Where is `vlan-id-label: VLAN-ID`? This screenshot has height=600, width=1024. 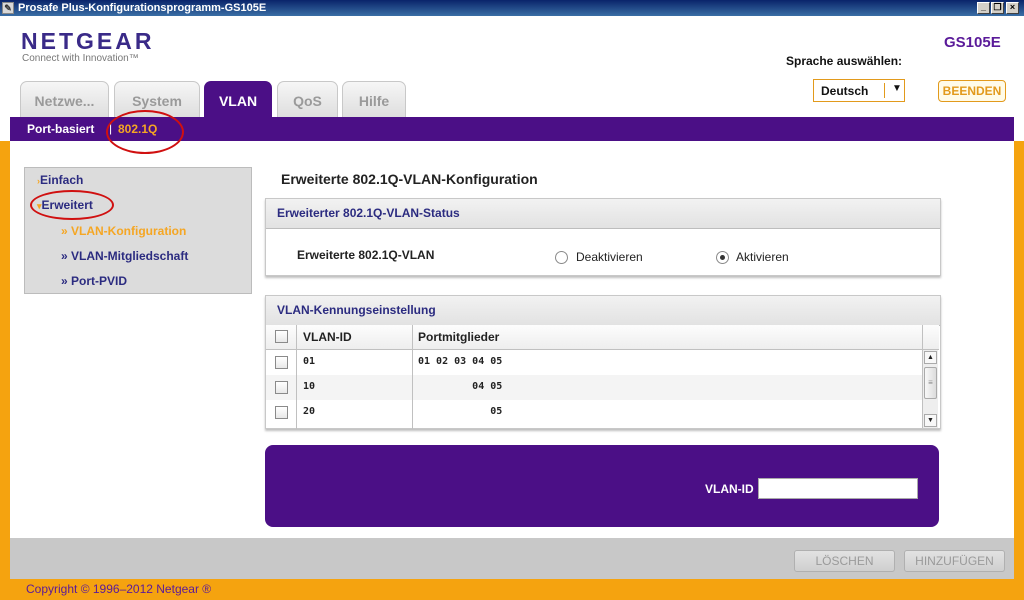 vlan-id-label: VLAN-ID is located at coordinates (729, 489).